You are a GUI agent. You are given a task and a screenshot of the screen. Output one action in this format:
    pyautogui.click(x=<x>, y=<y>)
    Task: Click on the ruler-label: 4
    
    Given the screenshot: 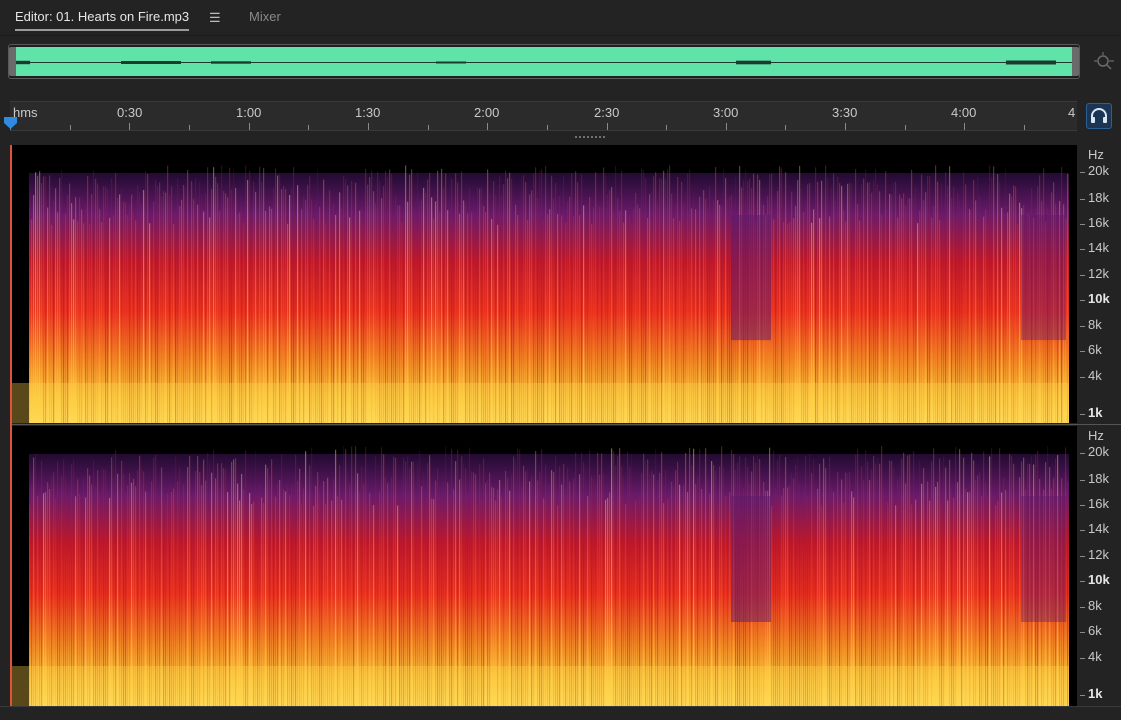 What is the action you would take?
    pyautogui.click(x=1072, y=112)
    